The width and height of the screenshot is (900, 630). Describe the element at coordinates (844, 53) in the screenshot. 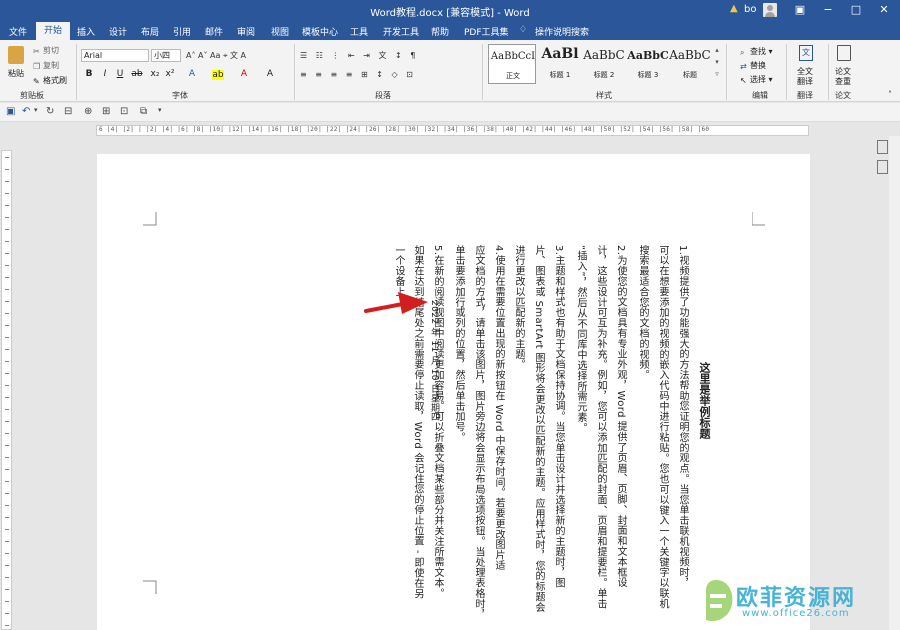

I see `paper-check-icon` at that location.